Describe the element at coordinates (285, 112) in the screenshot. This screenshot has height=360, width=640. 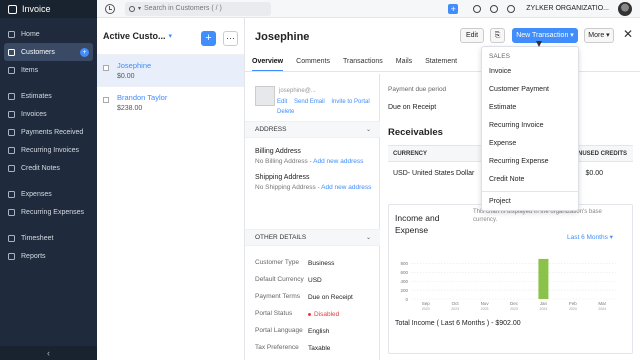
I see `contact-delete-link: Delete` at that location.